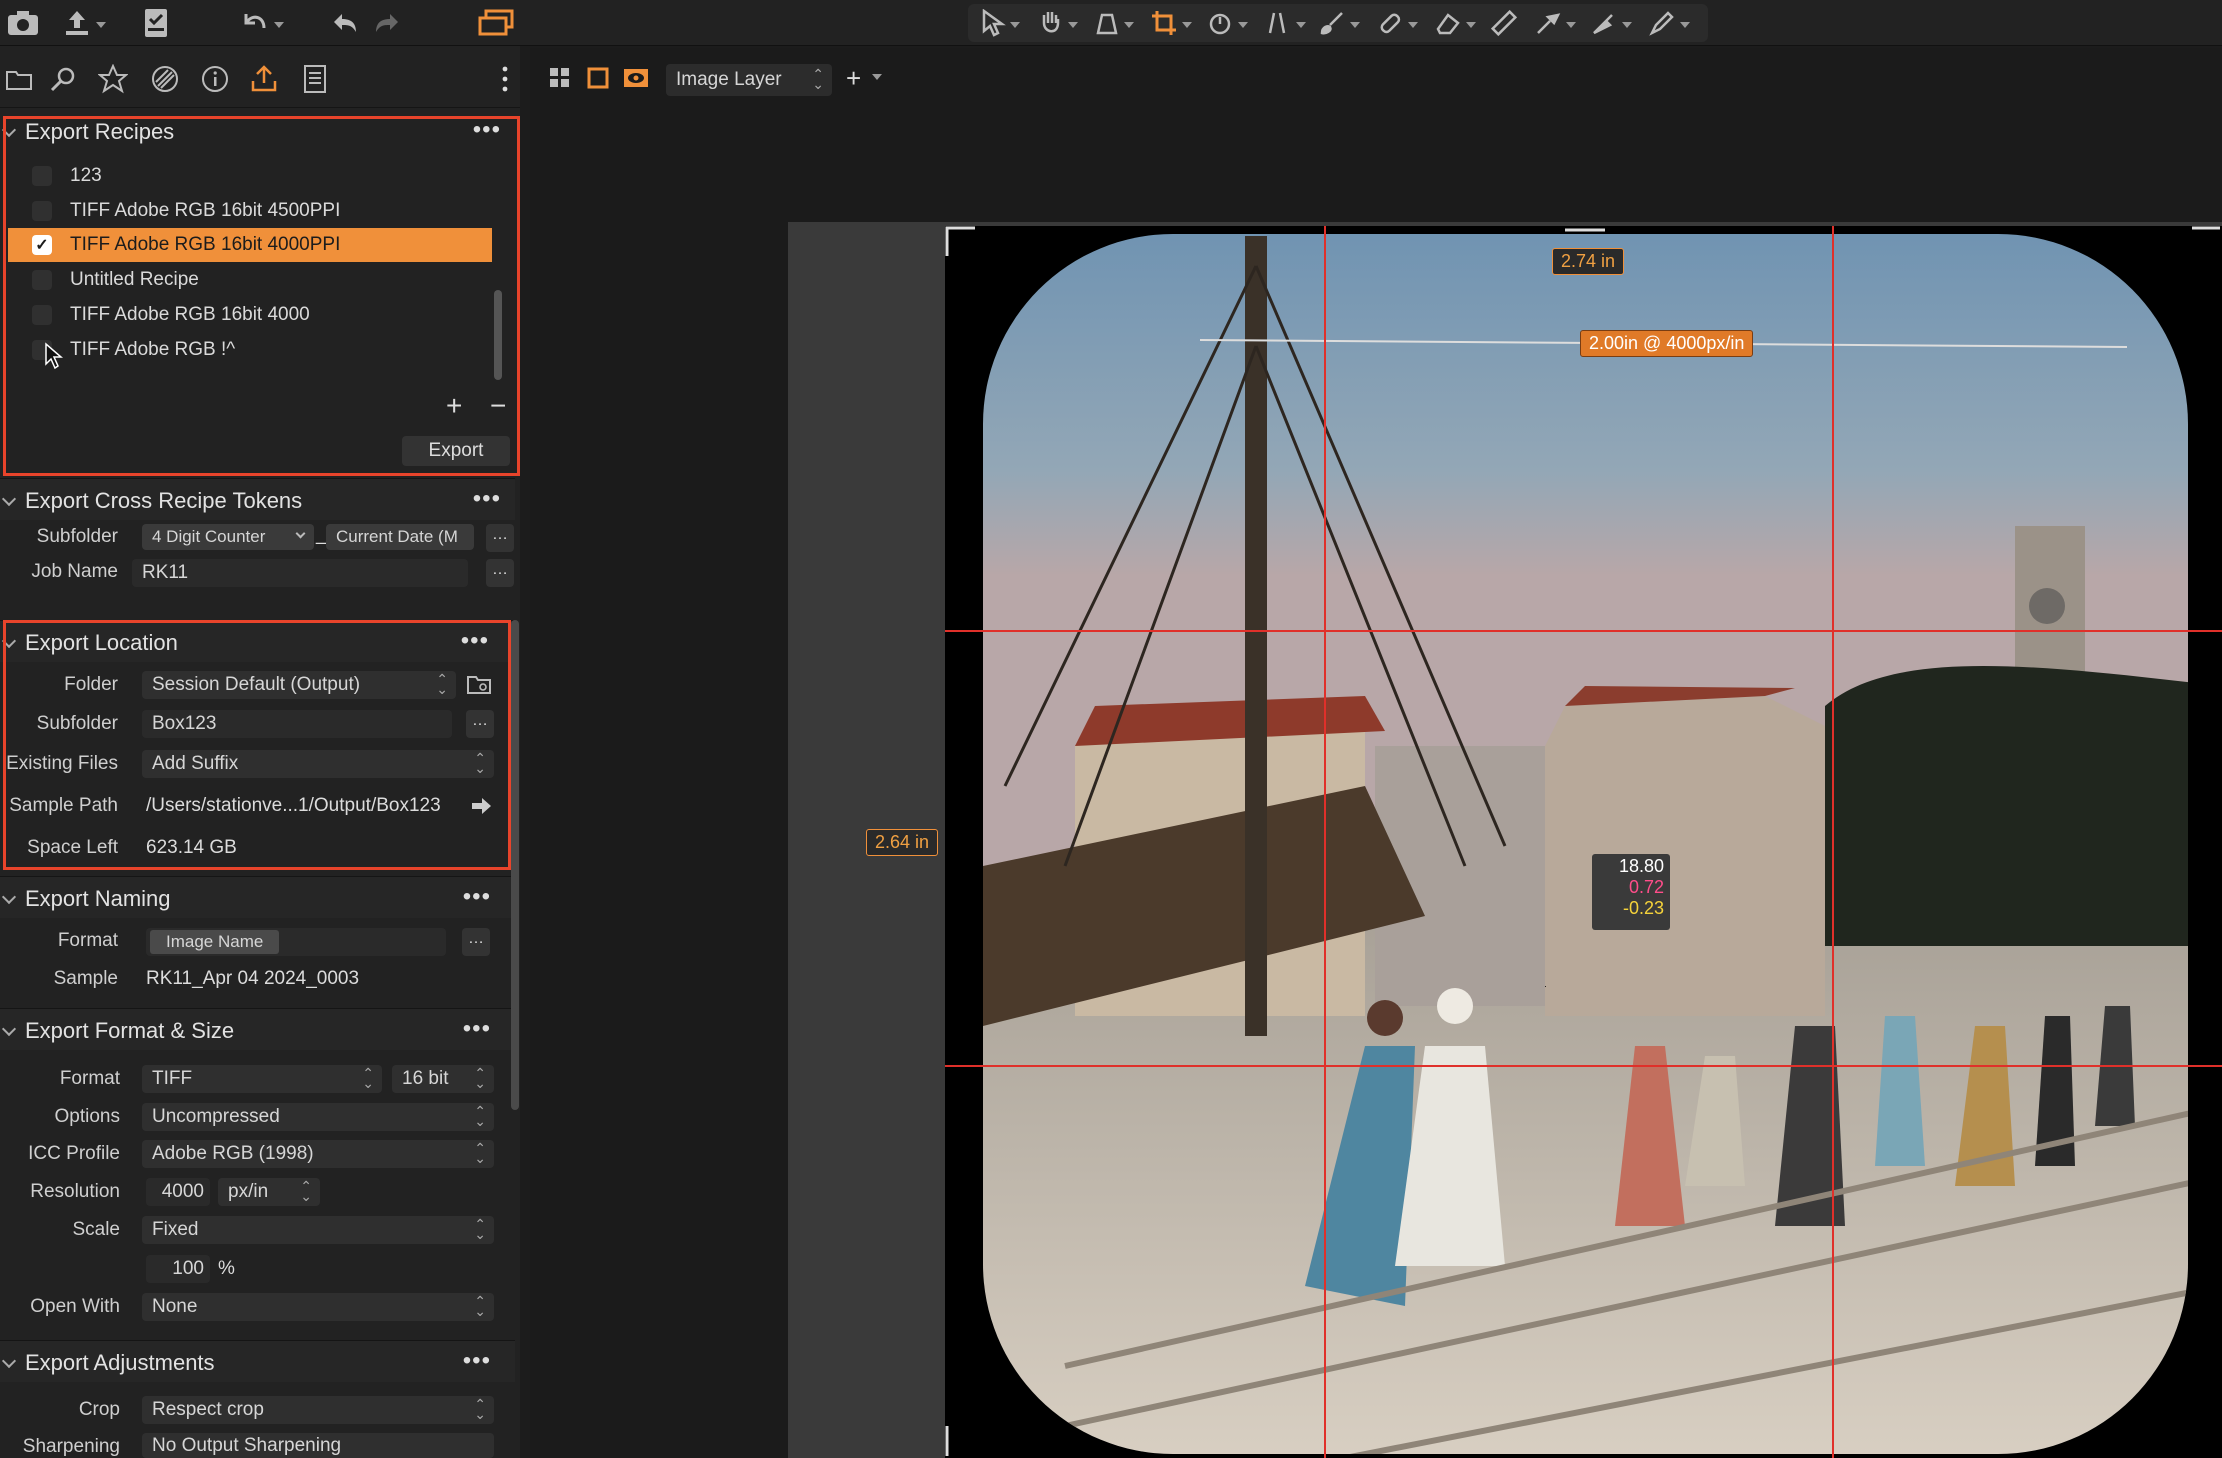 The height and width of the screenshot is (1458, 2222). I want to click on format-label: Format, so click(87, 940).